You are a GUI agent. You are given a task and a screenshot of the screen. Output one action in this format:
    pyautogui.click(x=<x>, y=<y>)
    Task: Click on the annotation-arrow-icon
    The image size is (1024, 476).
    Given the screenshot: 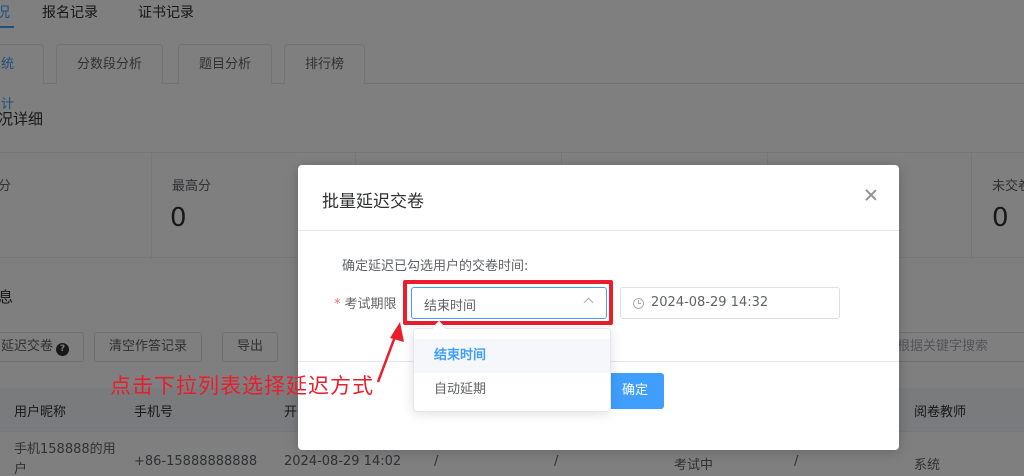 What is the action you would take?
    pyautogui.click(x=390, y=352)
    